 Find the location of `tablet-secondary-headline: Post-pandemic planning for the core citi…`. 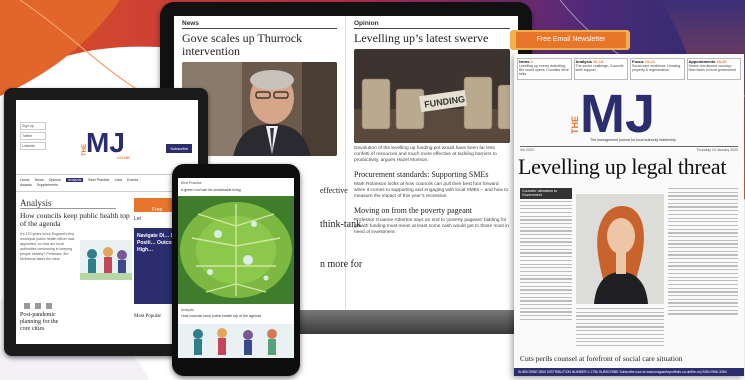

tablet-secondary-headline: Post-pandemic planning for the core citi… is located at coordinates (43, 322).